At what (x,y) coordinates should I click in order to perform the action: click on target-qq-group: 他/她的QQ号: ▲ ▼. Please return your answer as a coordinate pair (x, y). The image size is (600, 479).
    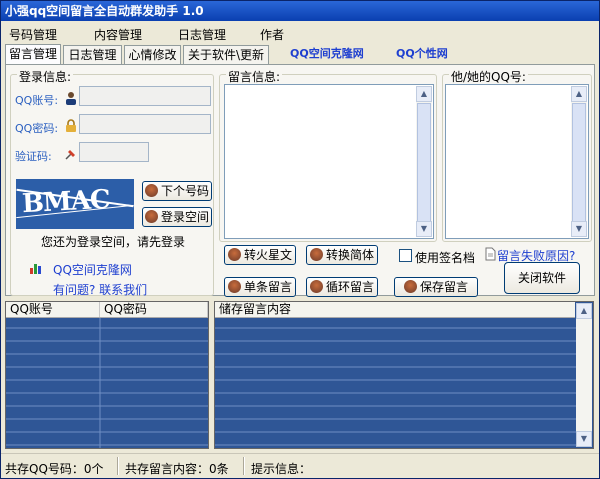
    Looking at the image, I should click on (517, 155).